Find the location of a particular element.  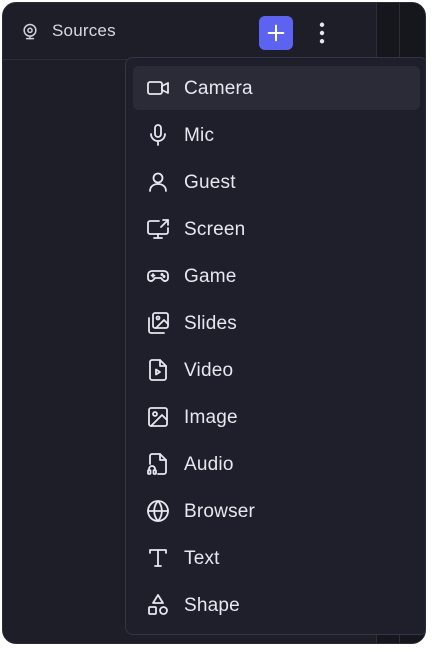

sources-header: Sources is located at coordinates (191, 31).